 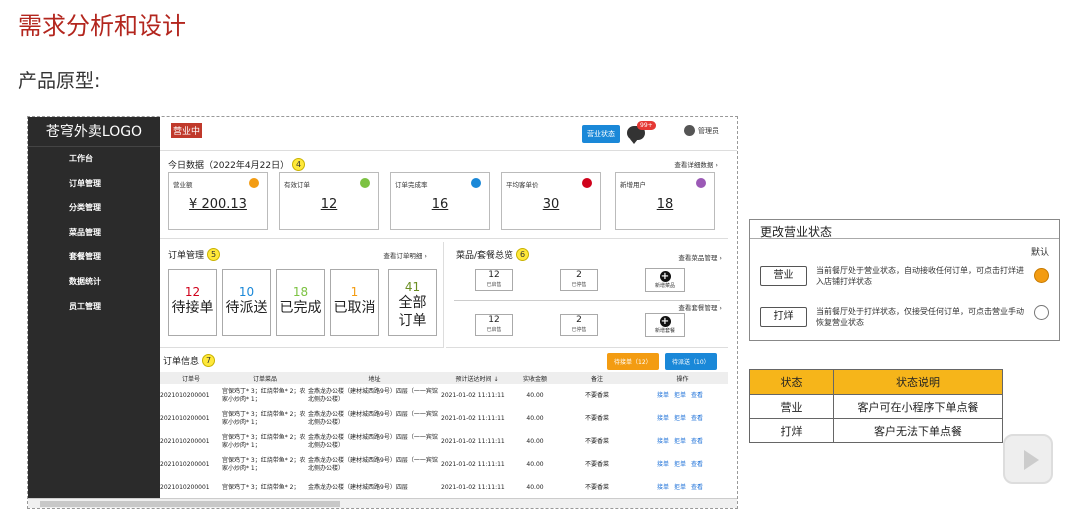 I want to click on sidebar-item-orders: 订单管理, so click(x=94, y=184).